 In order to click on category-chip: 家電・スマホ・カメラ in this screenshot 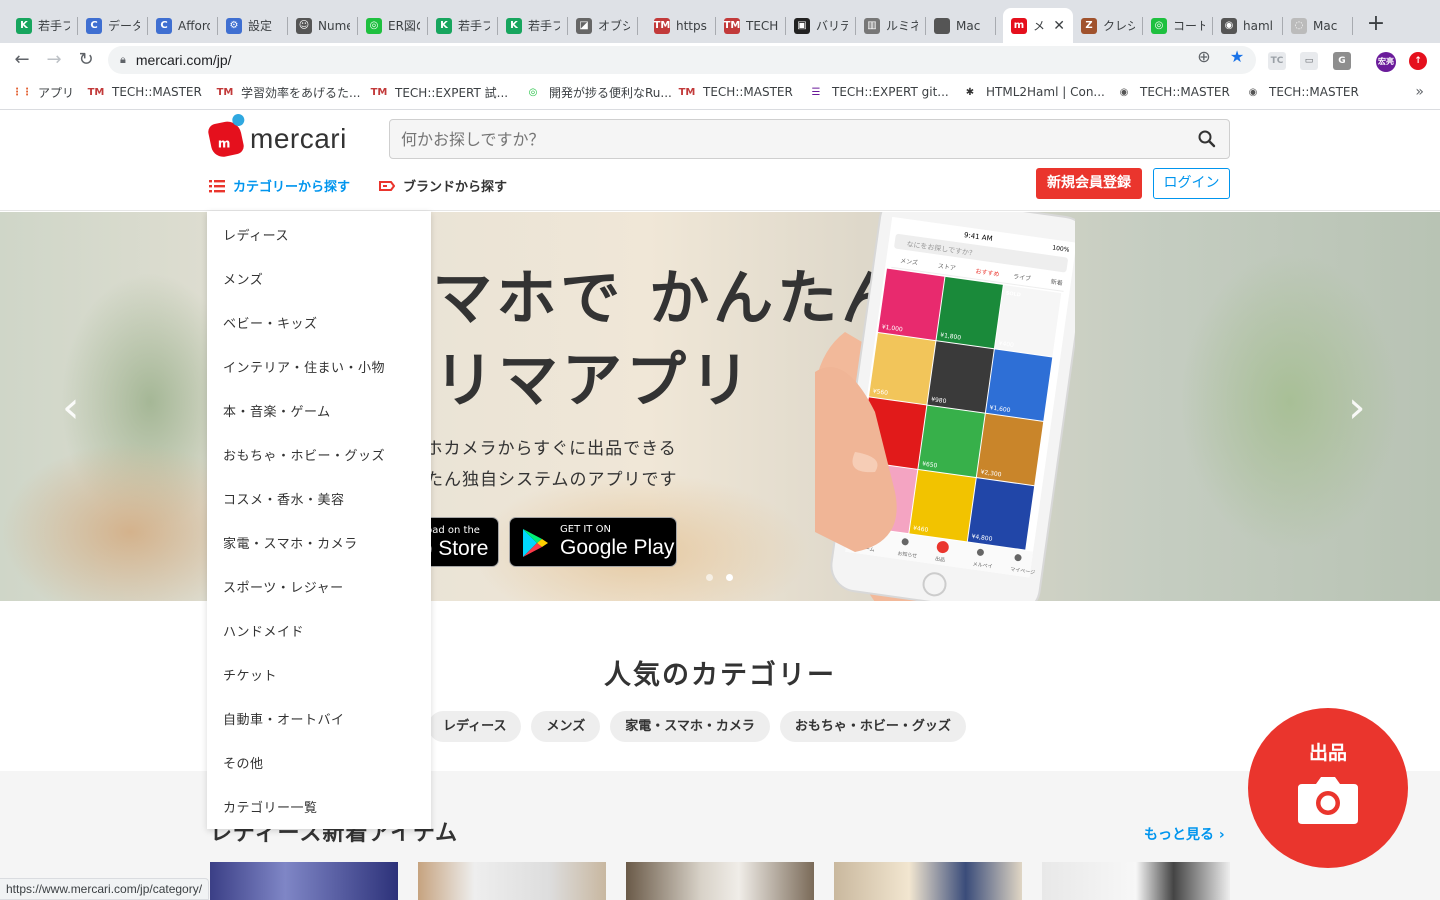, I will do `click(690, 726)`.